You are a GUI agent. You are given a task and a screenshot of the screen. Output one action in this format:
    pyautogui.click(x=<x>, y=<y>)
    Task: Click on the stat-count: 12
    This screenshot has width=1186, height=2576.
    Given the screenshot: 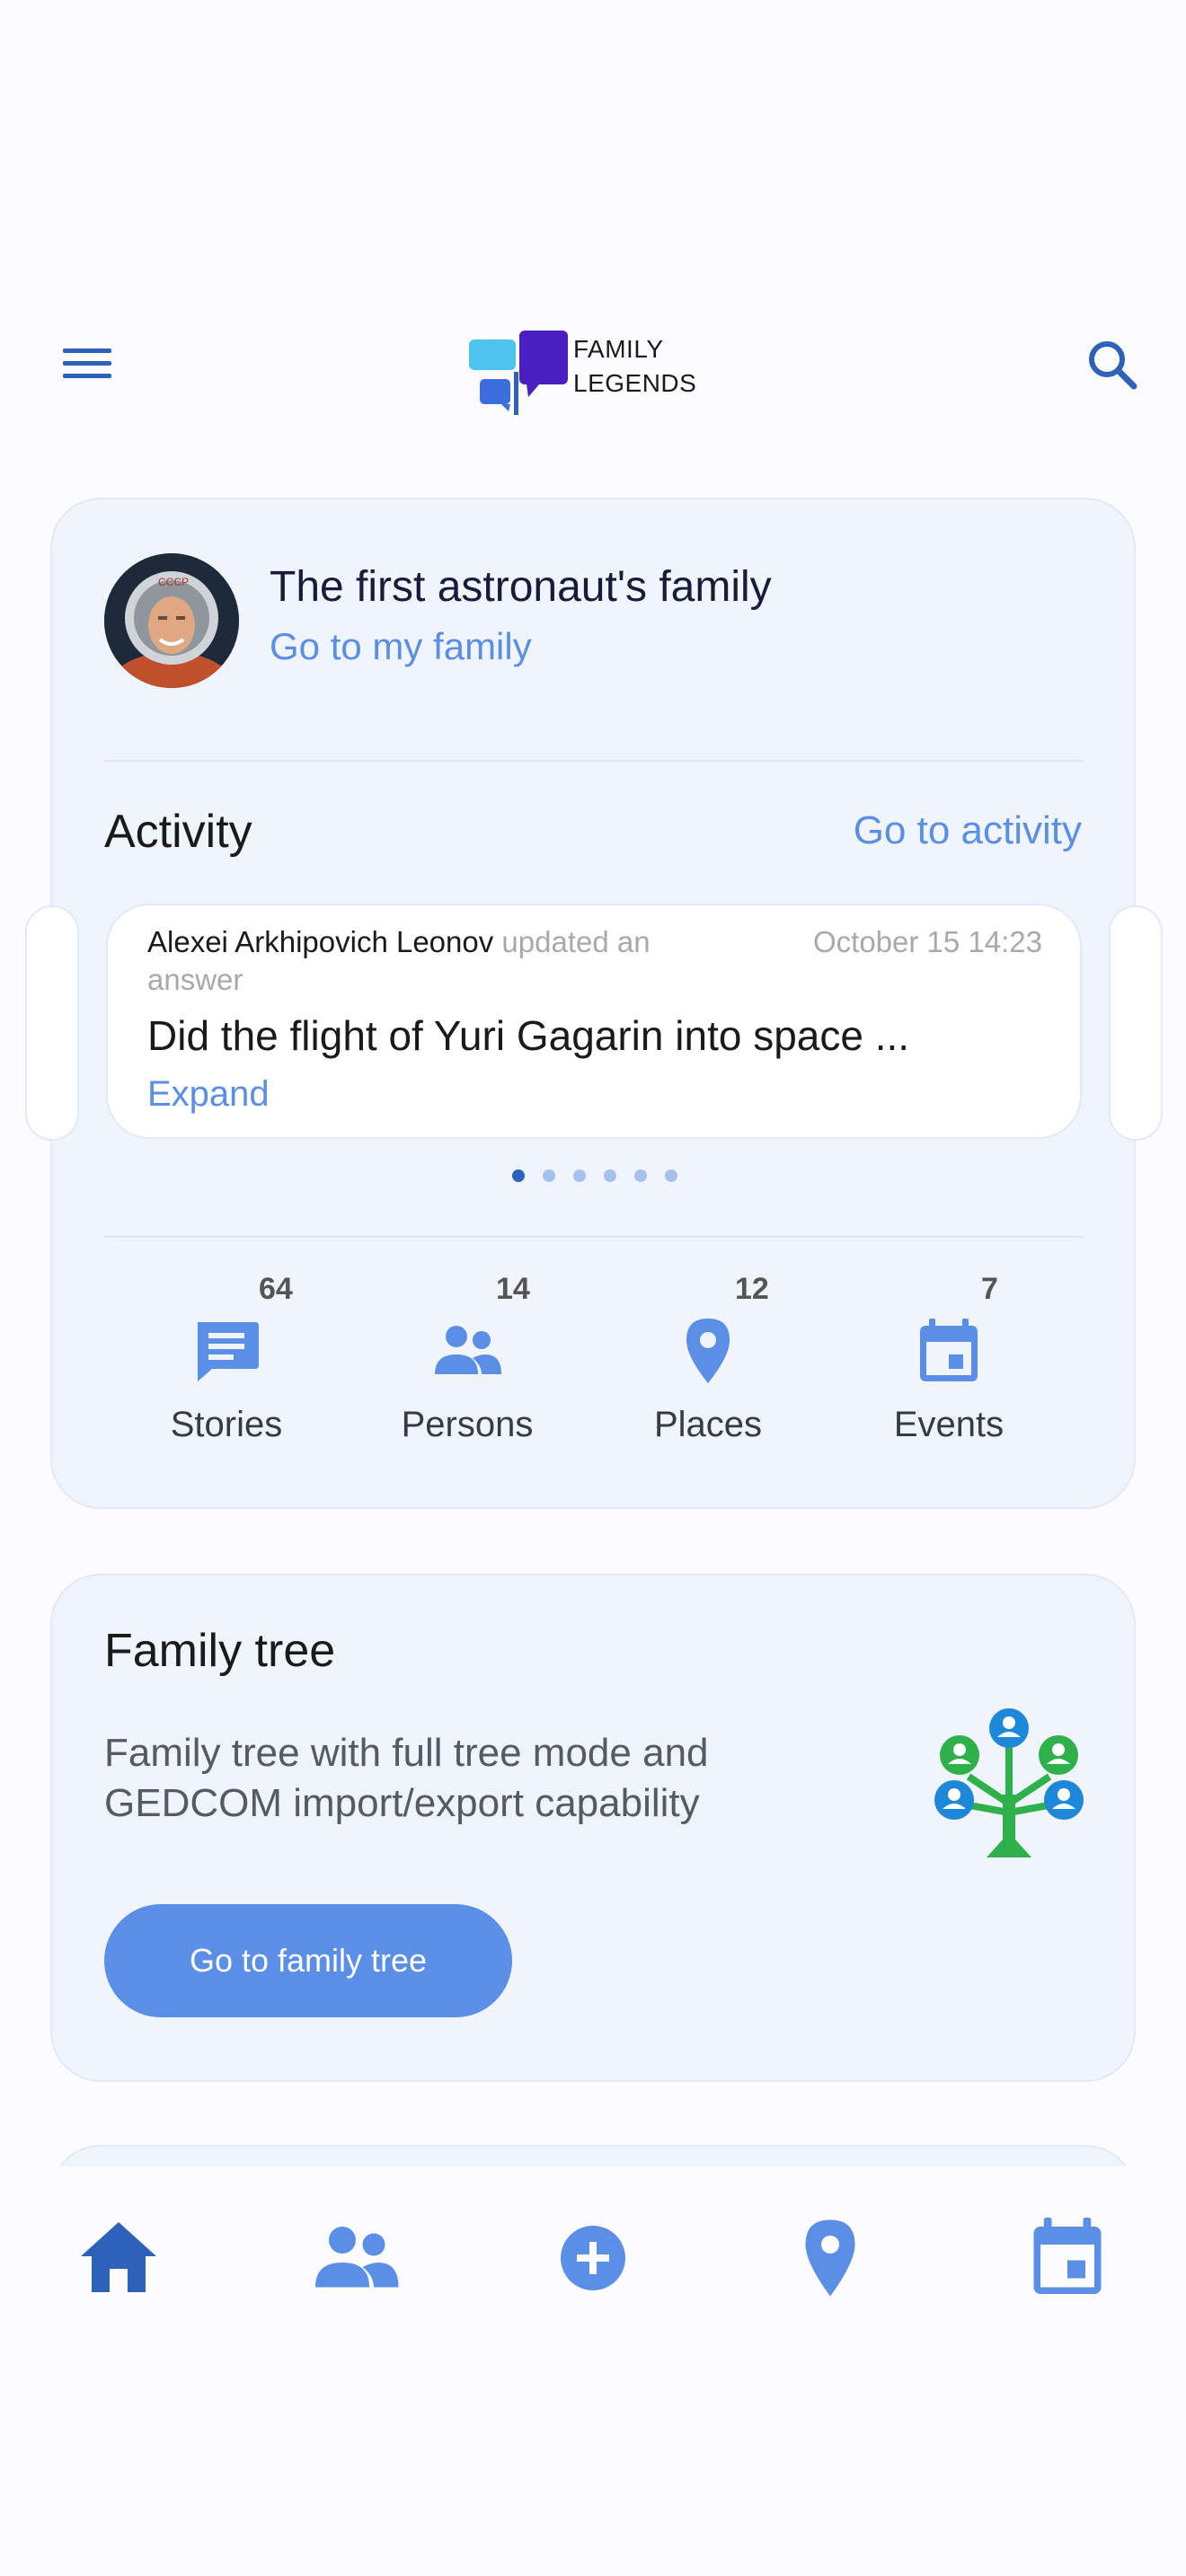 What is the action you would take?
    pyautogui.click(x=752, y=1289)
    